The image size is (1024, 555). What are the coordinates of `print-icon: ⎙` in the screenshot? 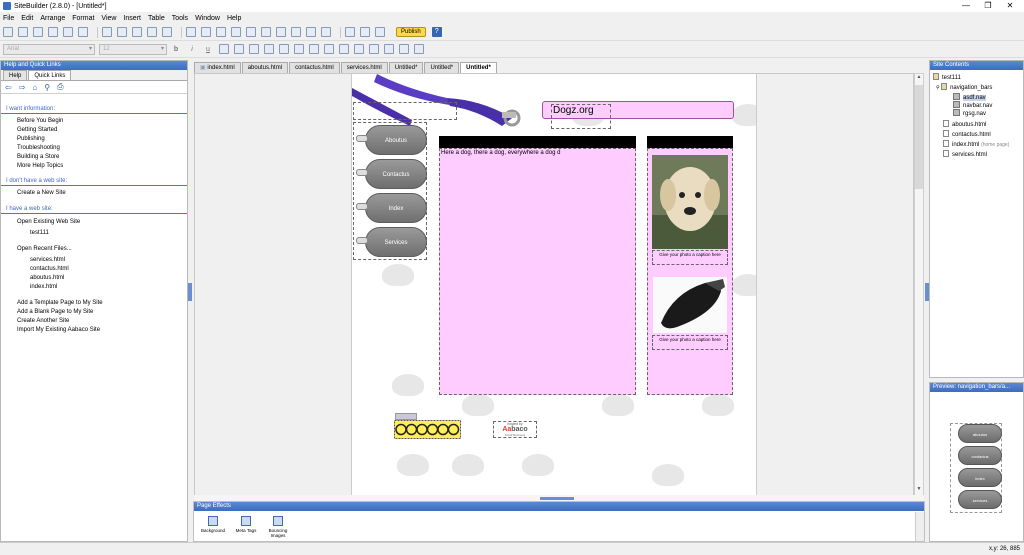 It's located at (60, 87).